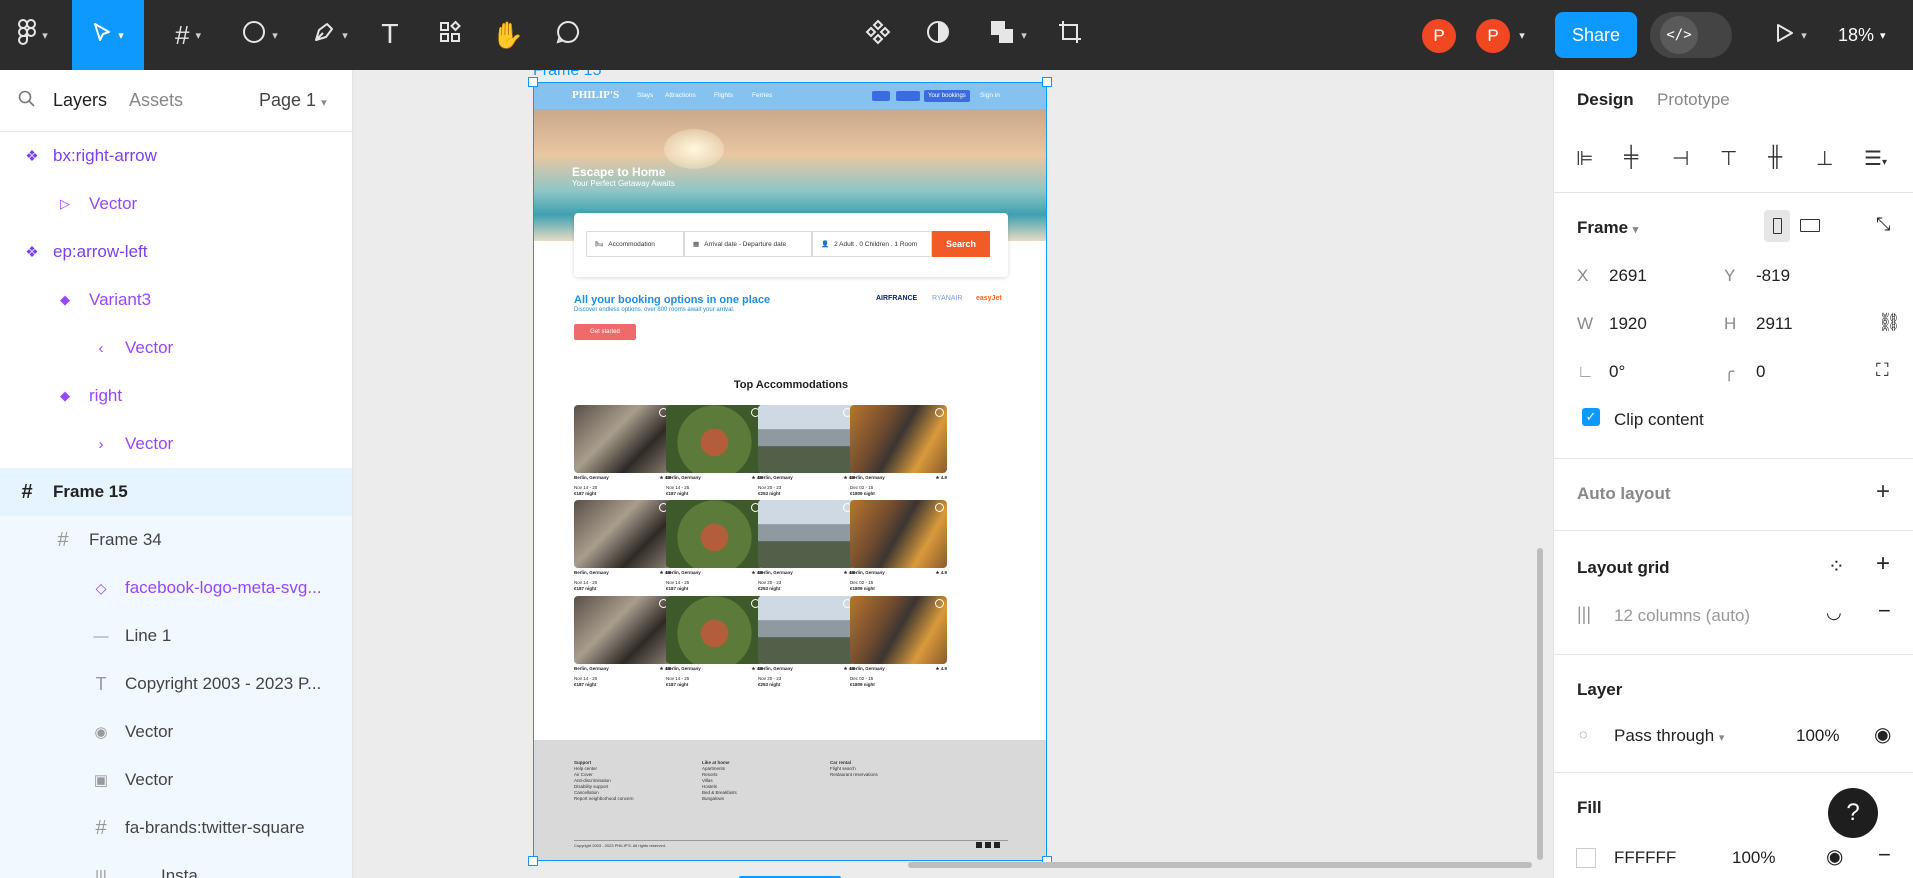 This screenshot has width=1913, height=878. Describe the element at coordinates (1889, 322) in the screenshot. I see `constrain-proportions-icon: ⛓` at that location.